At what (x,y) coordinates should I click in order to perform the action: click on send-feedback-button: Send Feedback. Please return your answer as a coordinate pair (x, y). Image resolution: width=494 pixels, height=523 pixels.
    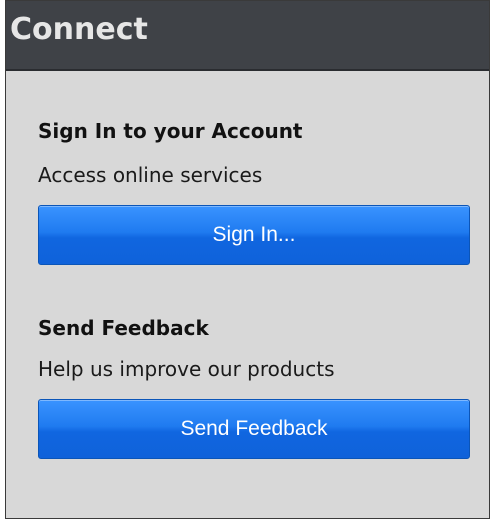
    Looking at the image, I should click on (254, 429).